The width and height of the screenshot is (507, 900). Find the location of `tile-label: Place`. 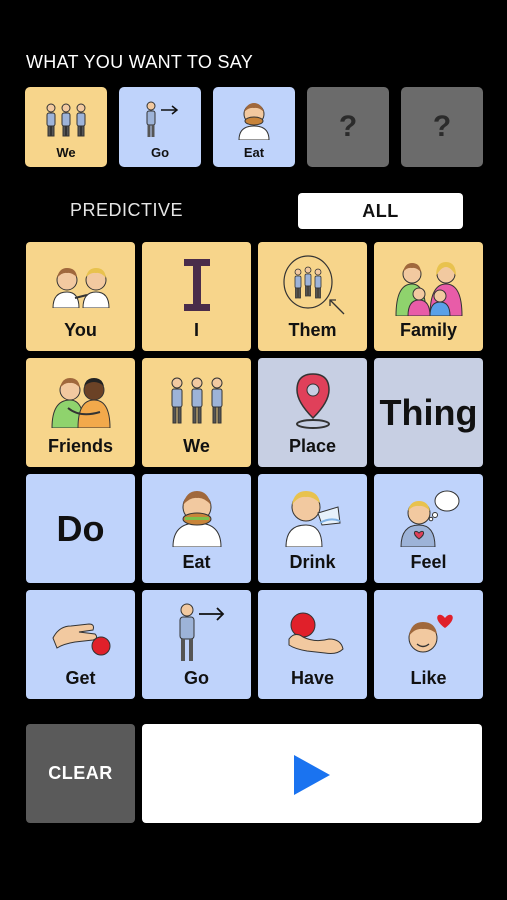

tile-label: Place is located at coordinates (312, 446).